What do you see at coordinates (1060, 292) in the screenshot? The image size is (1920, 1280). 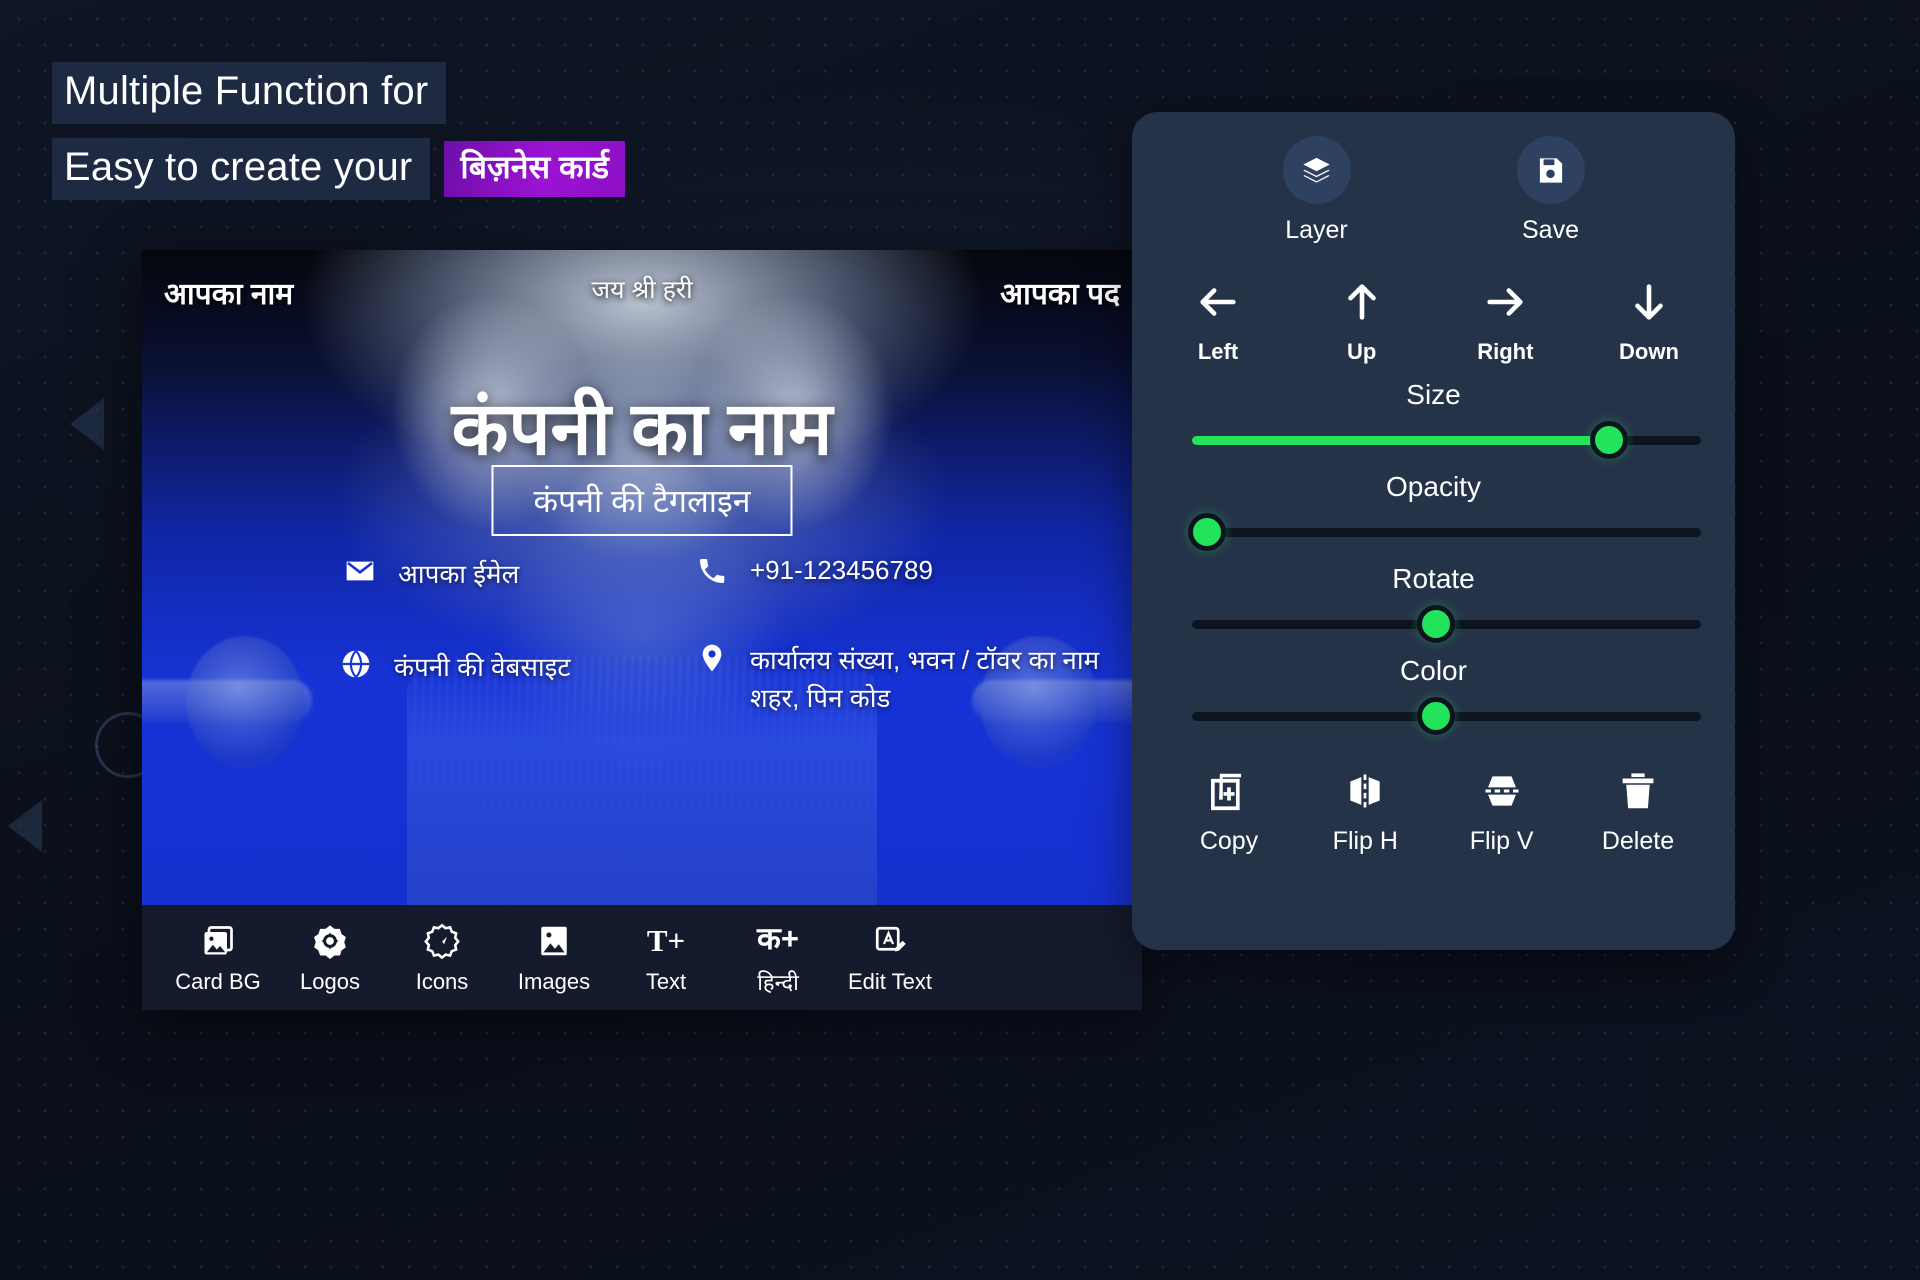 I see `card-field-designation: आपका पद` at bounding box center [1060, 292].